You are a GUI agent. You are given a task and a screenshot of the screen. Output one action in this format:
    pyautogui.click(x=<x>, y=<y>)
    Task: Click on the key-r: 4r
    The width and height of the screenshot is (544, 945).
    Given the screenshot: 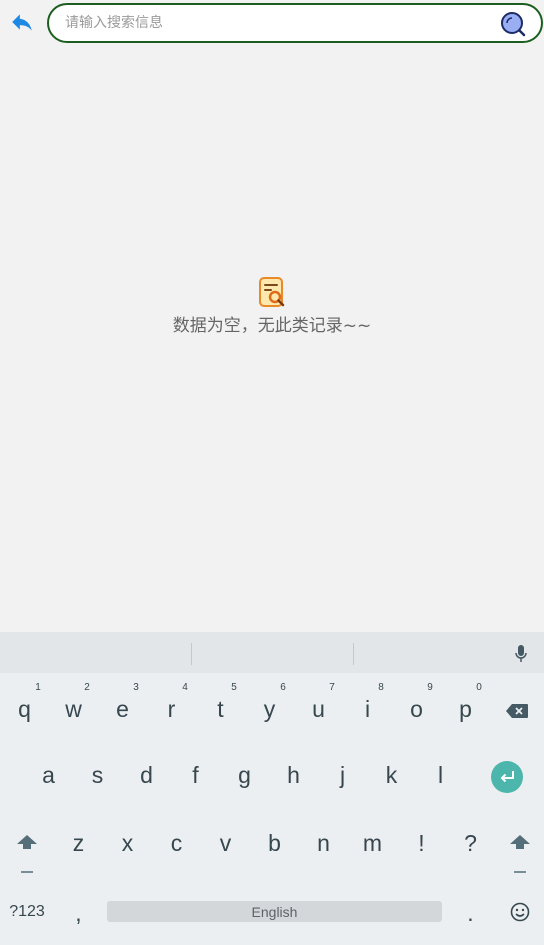 What is the action you would take?
    pyautogui.click(x=171, y=711)
    